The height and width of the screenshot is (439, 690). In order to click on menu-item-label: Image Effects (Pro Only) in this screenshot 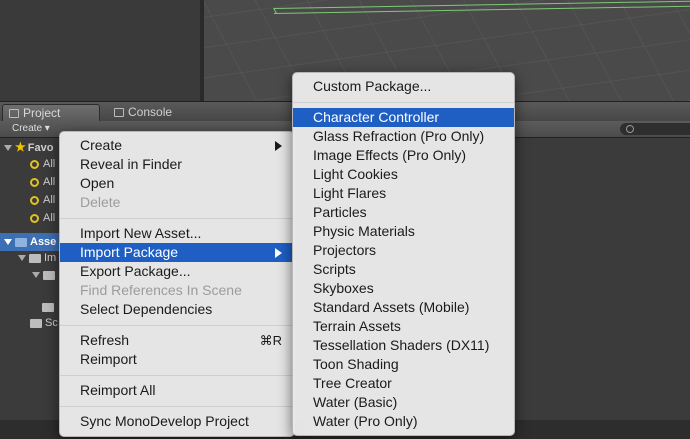, I will do `click(390, 155)`.